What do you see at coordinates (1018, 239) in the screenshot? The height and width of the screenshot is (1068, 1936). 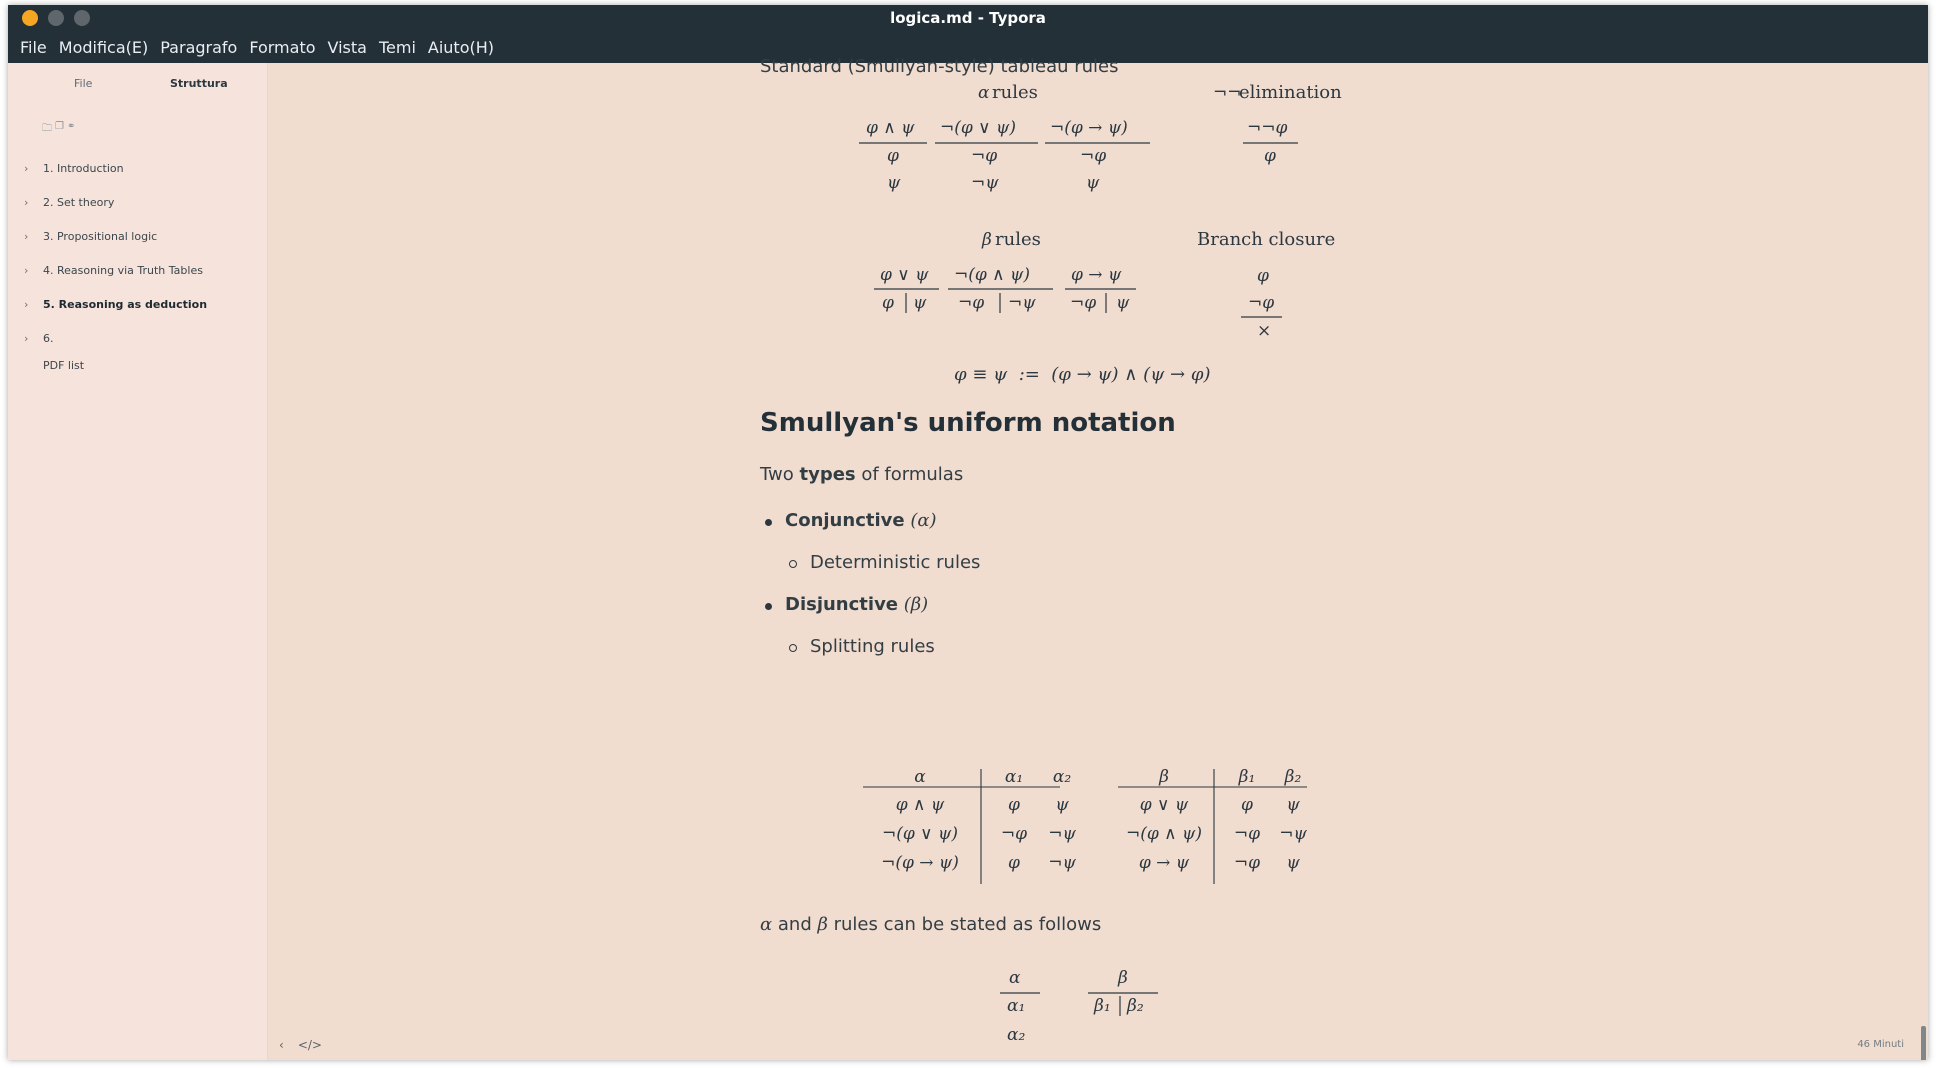 I see `beta-rules-title: rules` at bounding box center [1018, 239].